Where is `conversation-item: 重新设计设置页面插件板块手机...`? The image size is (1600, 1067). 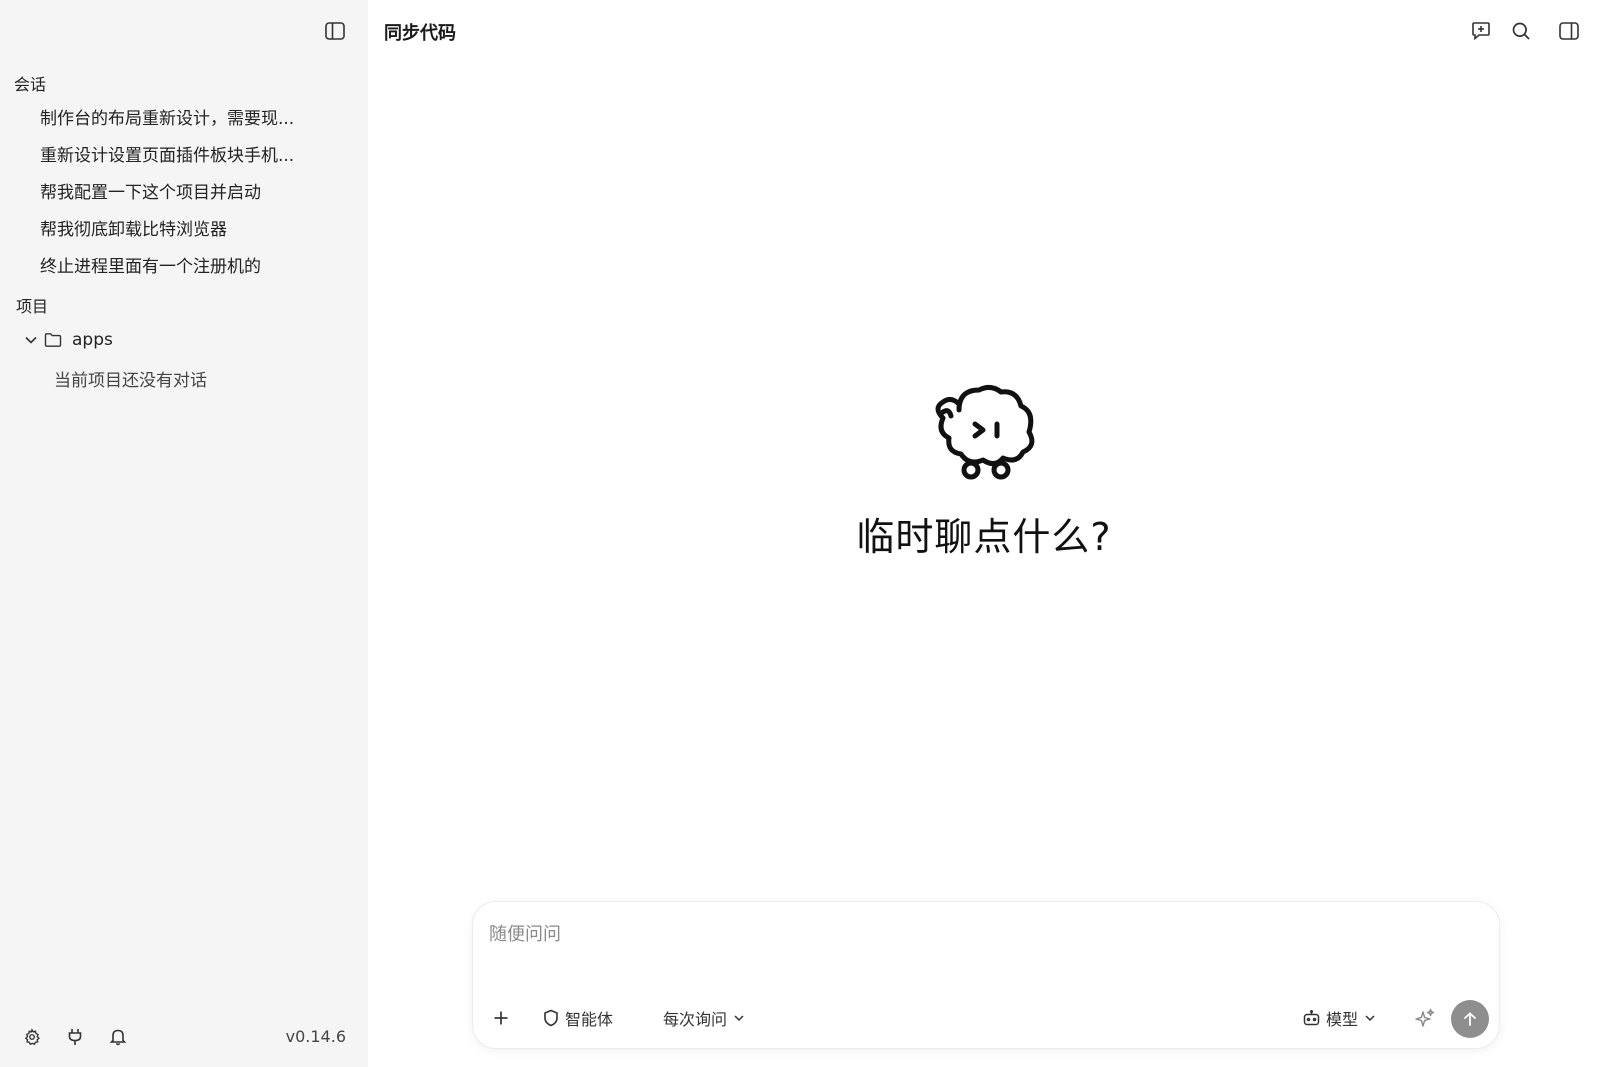
conversation-item: 重新设计设置页面插件板块手机... is located at coordinates (190, 153).